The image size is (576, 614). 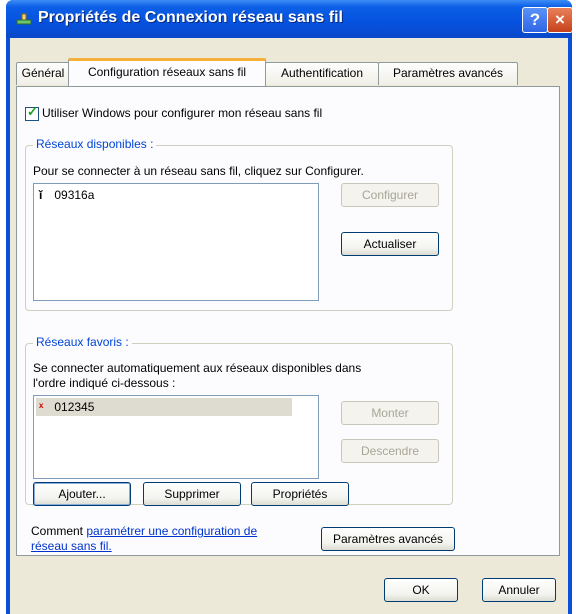 What do you see at coordinates (167, 72) in the screenshot?
I see `tab-wireless-config: Configuration réseaux sans fil` at bounding box center [167, 72].